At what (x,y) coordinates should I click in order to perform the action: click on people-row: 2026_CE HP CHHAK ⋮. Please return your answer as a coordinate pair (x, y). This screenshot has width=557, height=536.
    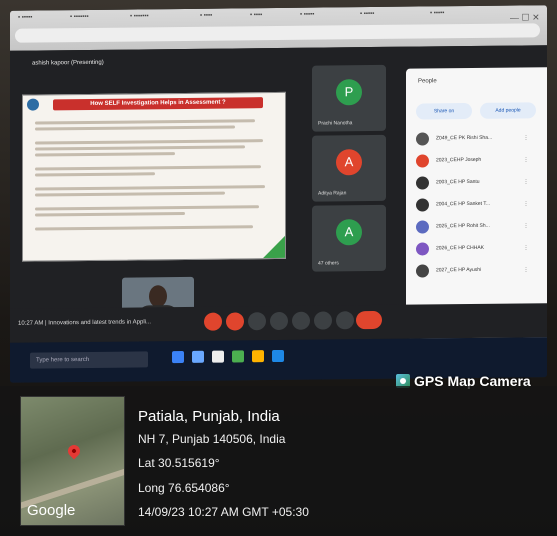
    Looking at the image, I should click on (478, 248).